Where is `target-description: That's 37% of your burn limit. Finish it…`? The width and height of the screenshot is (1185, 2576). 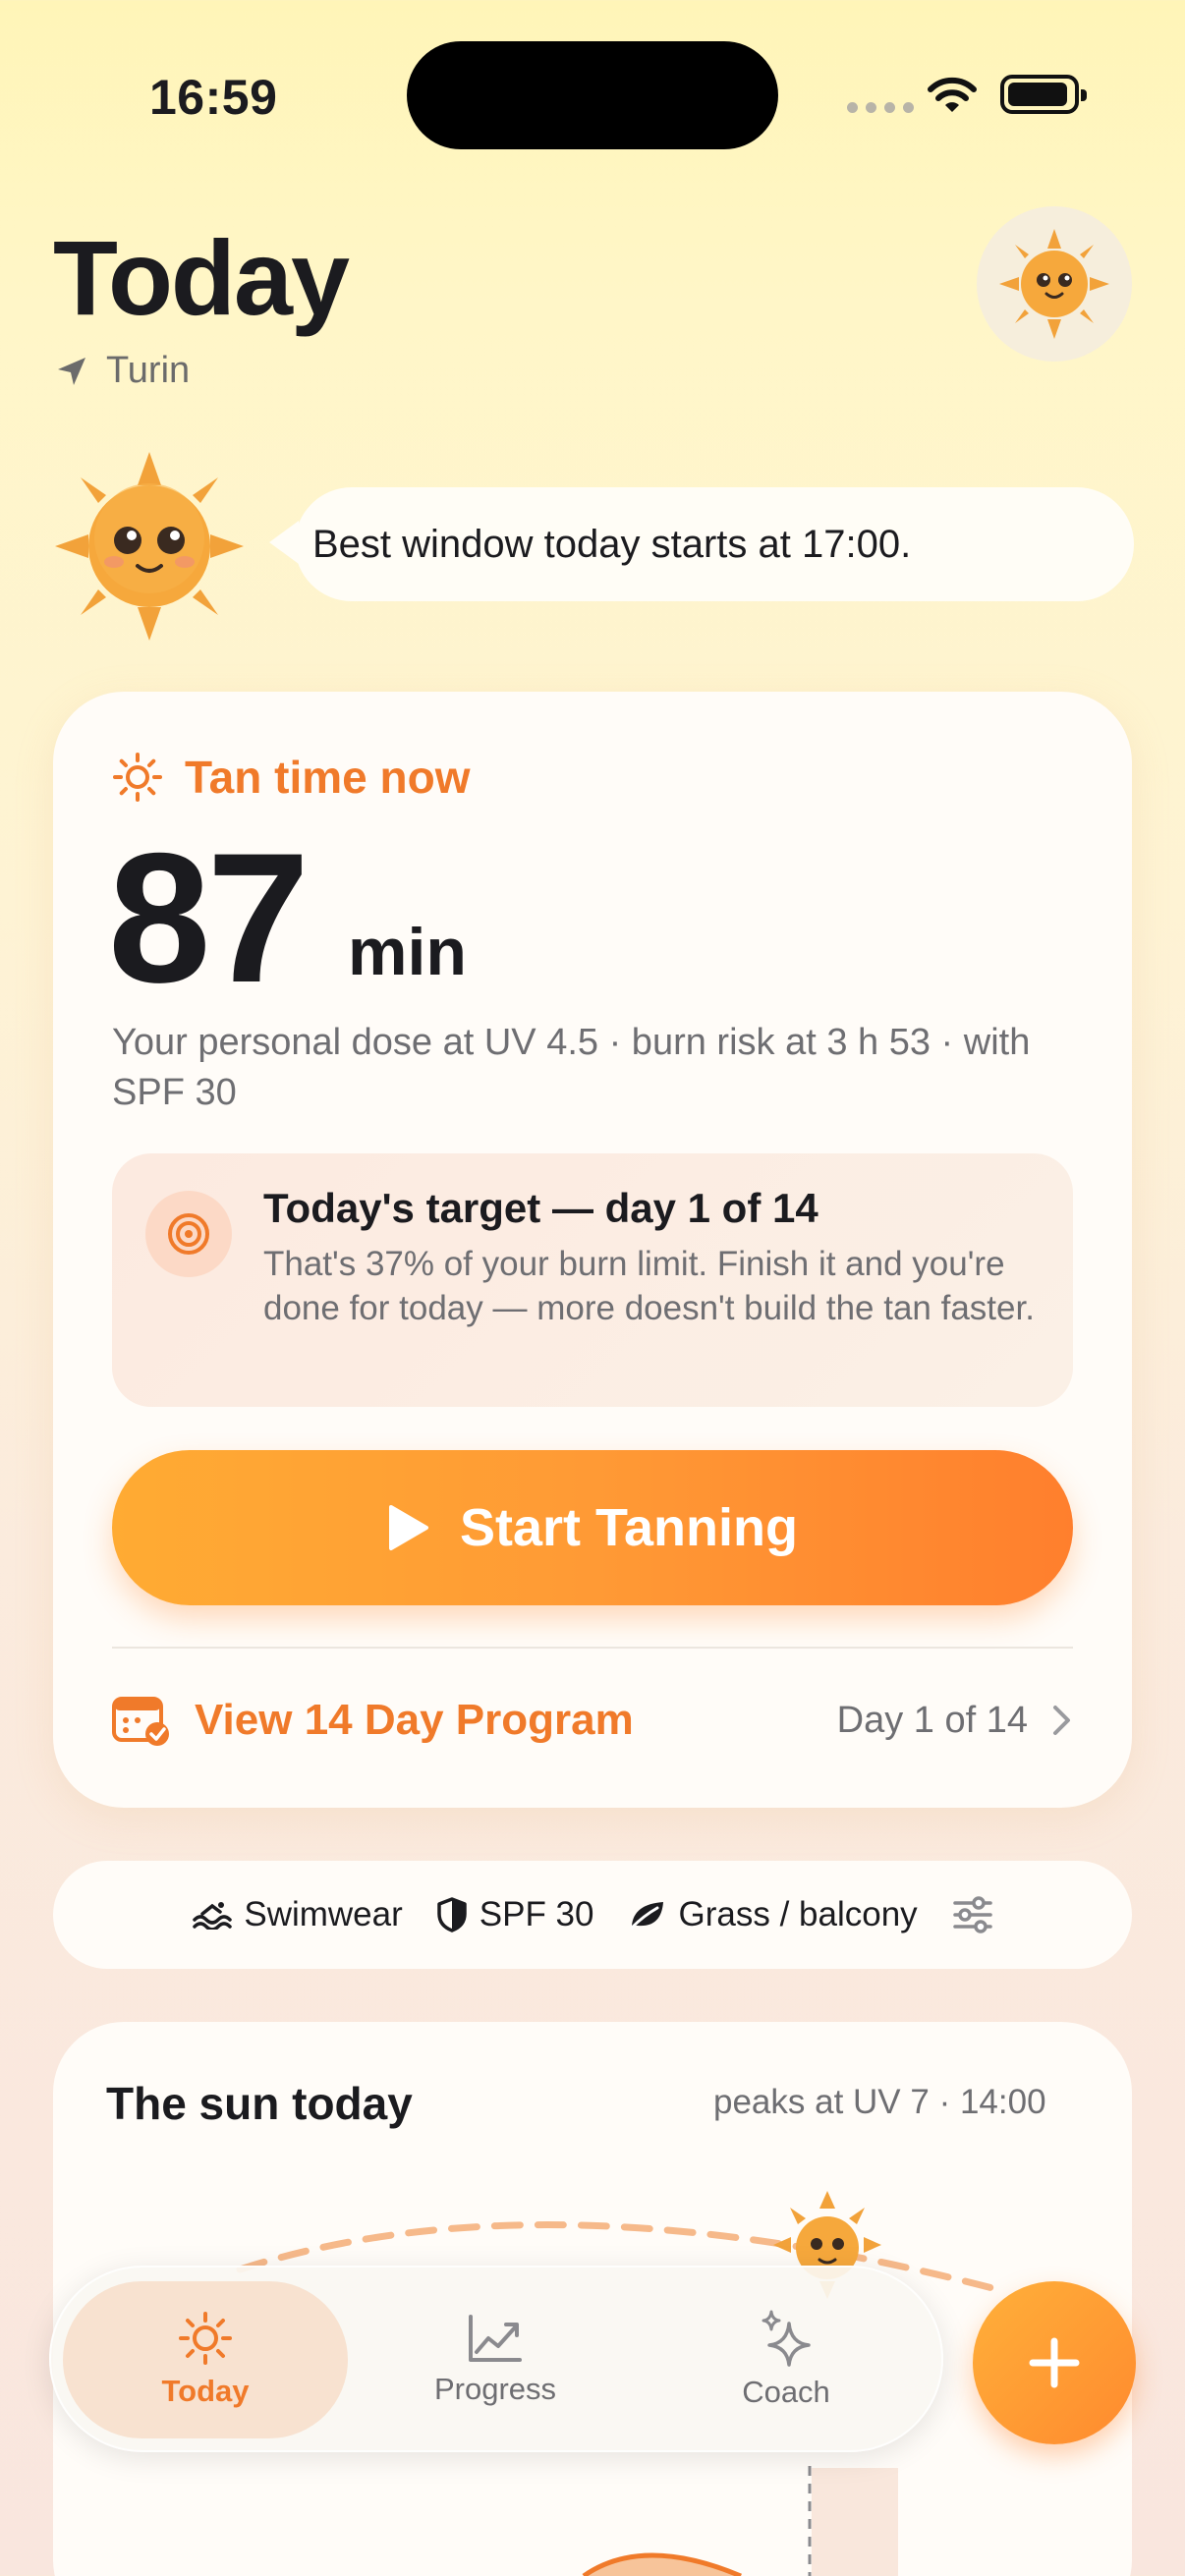 target-description: That's 37% of your burn limit. Finish it… is located at coordinates (649, 1286).